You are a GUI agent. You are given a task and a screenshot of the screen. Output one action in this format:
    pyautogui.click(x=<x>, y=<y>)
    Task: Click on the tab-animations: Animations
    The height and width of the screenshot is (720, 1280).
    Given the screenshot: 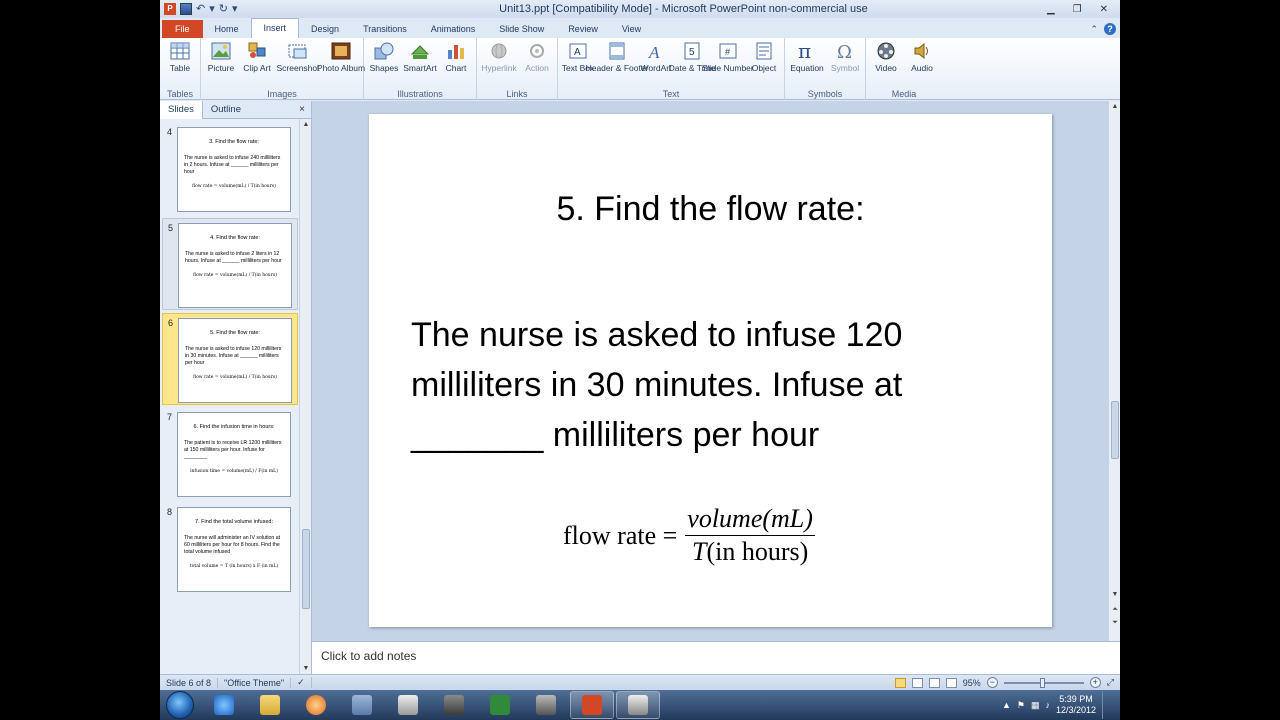 What is the action you would take?
    pyautogui.click(x=453, y=29)
    